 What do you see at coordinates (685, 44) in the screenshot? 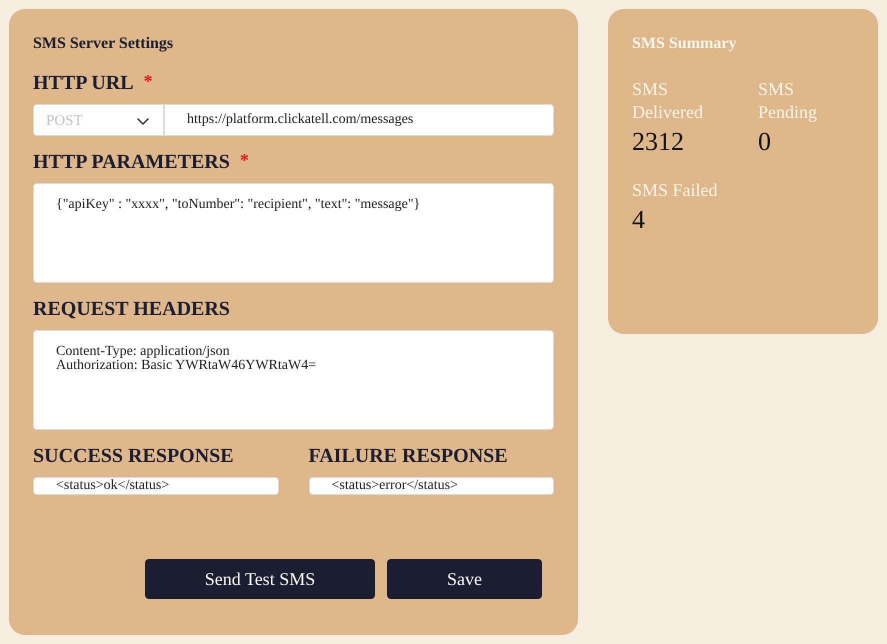
I see `card-title: SMS Summary` at bounding box center [685, 44].